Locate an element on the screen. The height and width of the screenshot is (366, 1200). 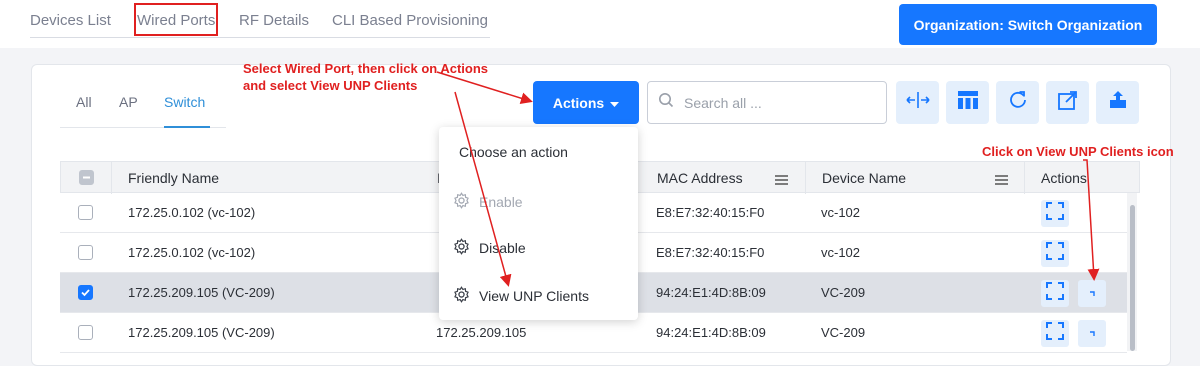
upload-button is located at coordinates (1117, 102).